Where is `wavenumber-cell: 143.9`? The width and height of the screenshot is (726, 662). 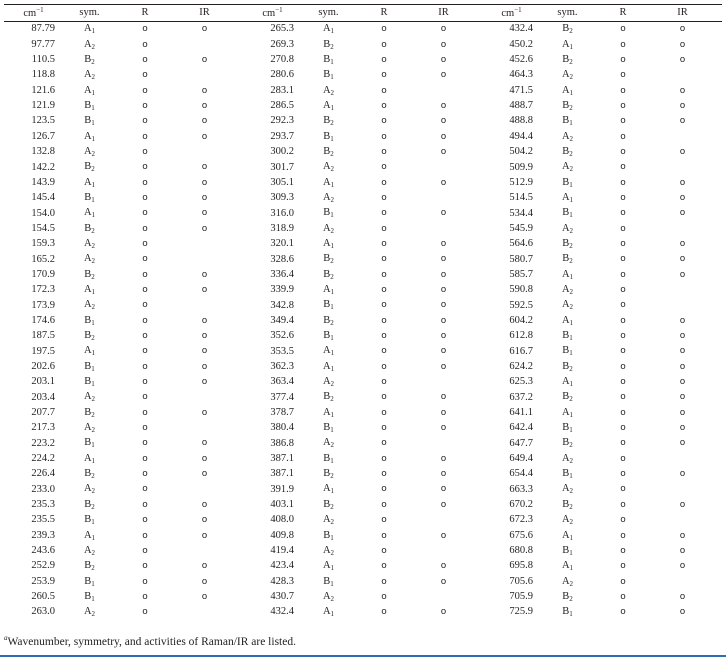 wavenumber-cell: 143.9 is located at coordinates (43, 182).